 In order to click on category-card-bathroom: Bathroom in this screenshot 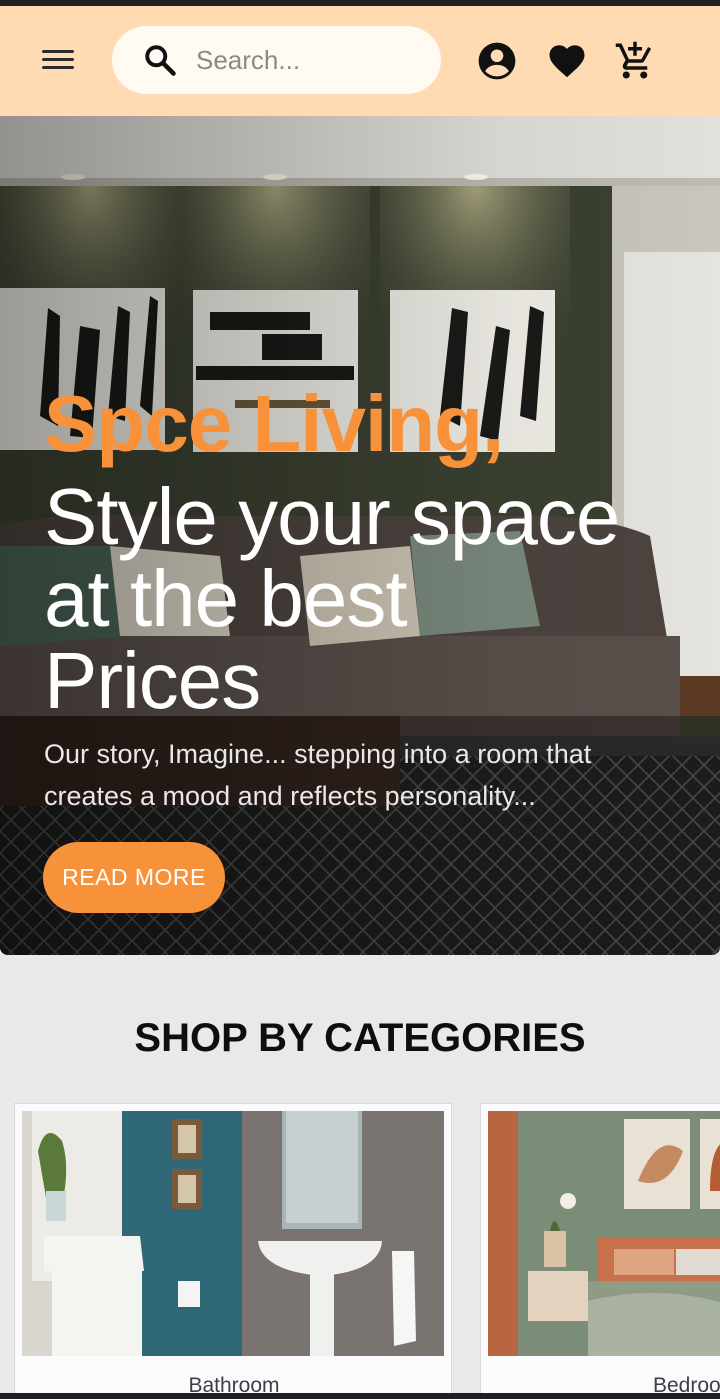, I will do `click(233, 1251)`.